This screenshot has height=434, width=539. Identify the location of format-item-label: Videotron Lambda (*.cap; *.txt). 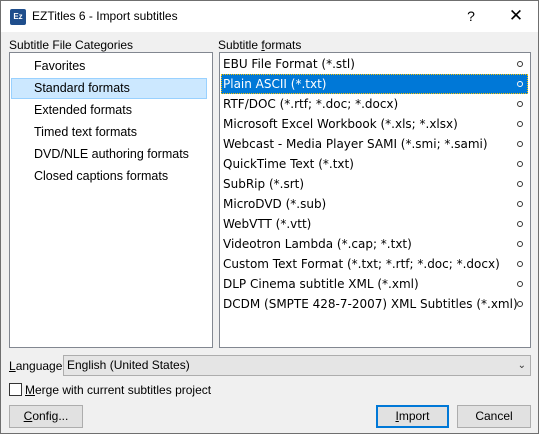
(317, 244).